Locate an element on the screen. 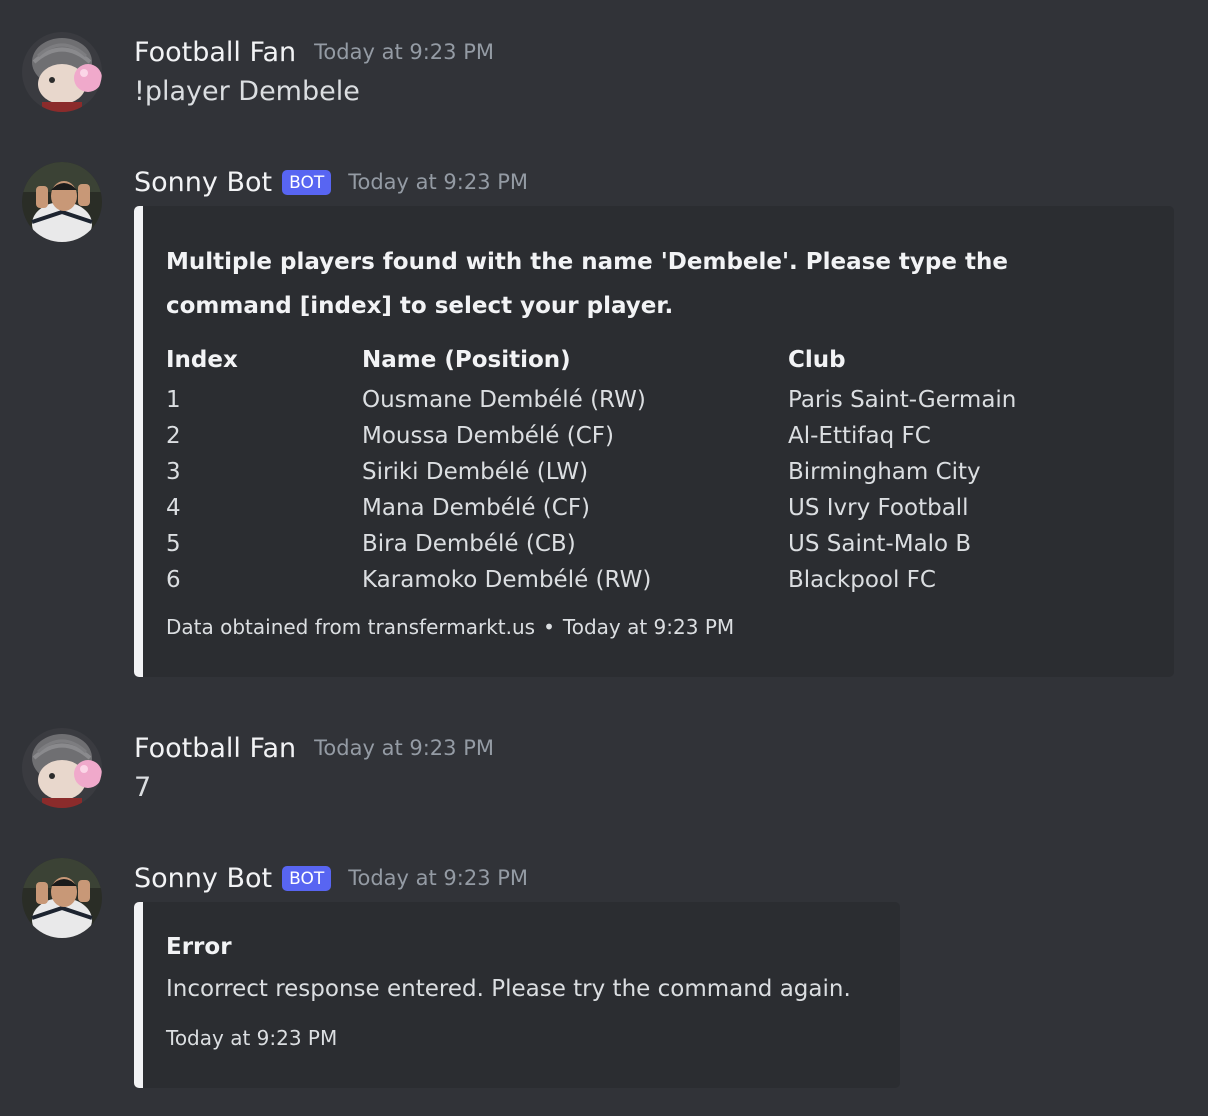  field-index: Index 1 2 3 4 5 6 is located at coordinates (202, 470).